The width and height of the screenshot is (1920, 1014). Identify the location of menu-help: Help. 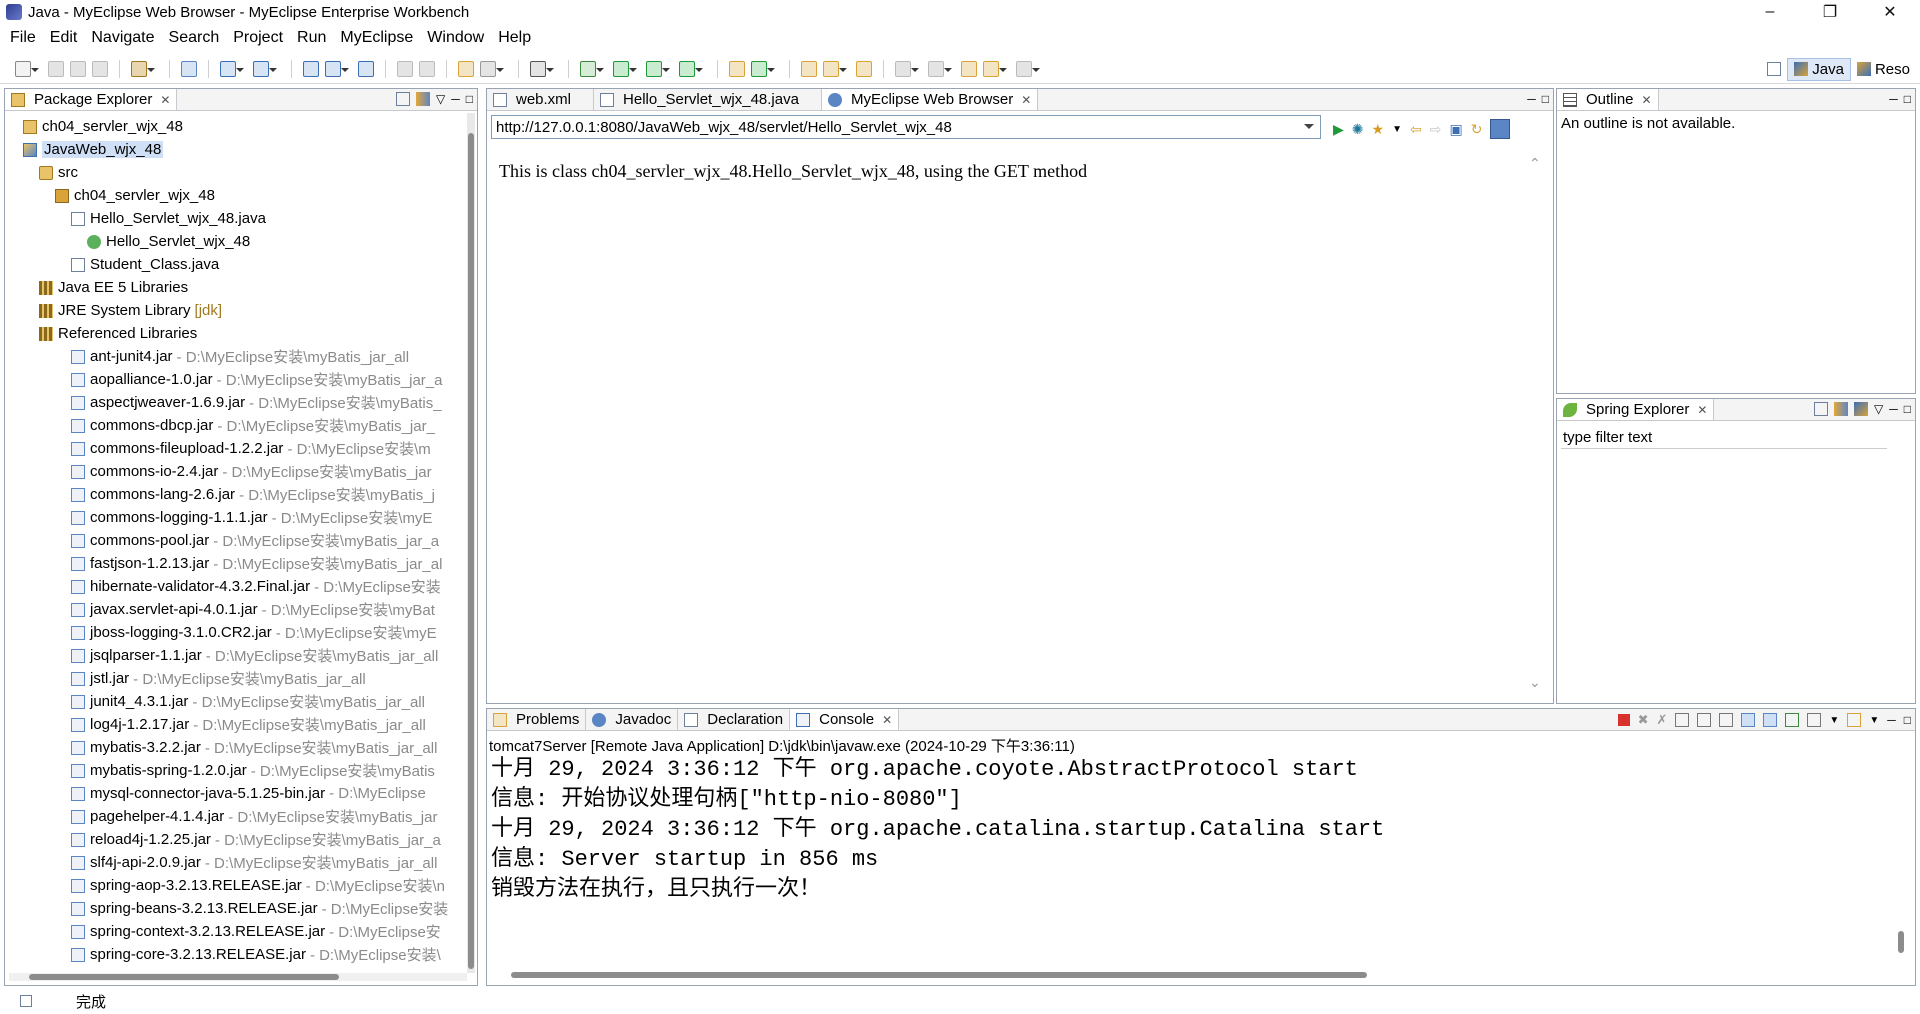
(515, 38).